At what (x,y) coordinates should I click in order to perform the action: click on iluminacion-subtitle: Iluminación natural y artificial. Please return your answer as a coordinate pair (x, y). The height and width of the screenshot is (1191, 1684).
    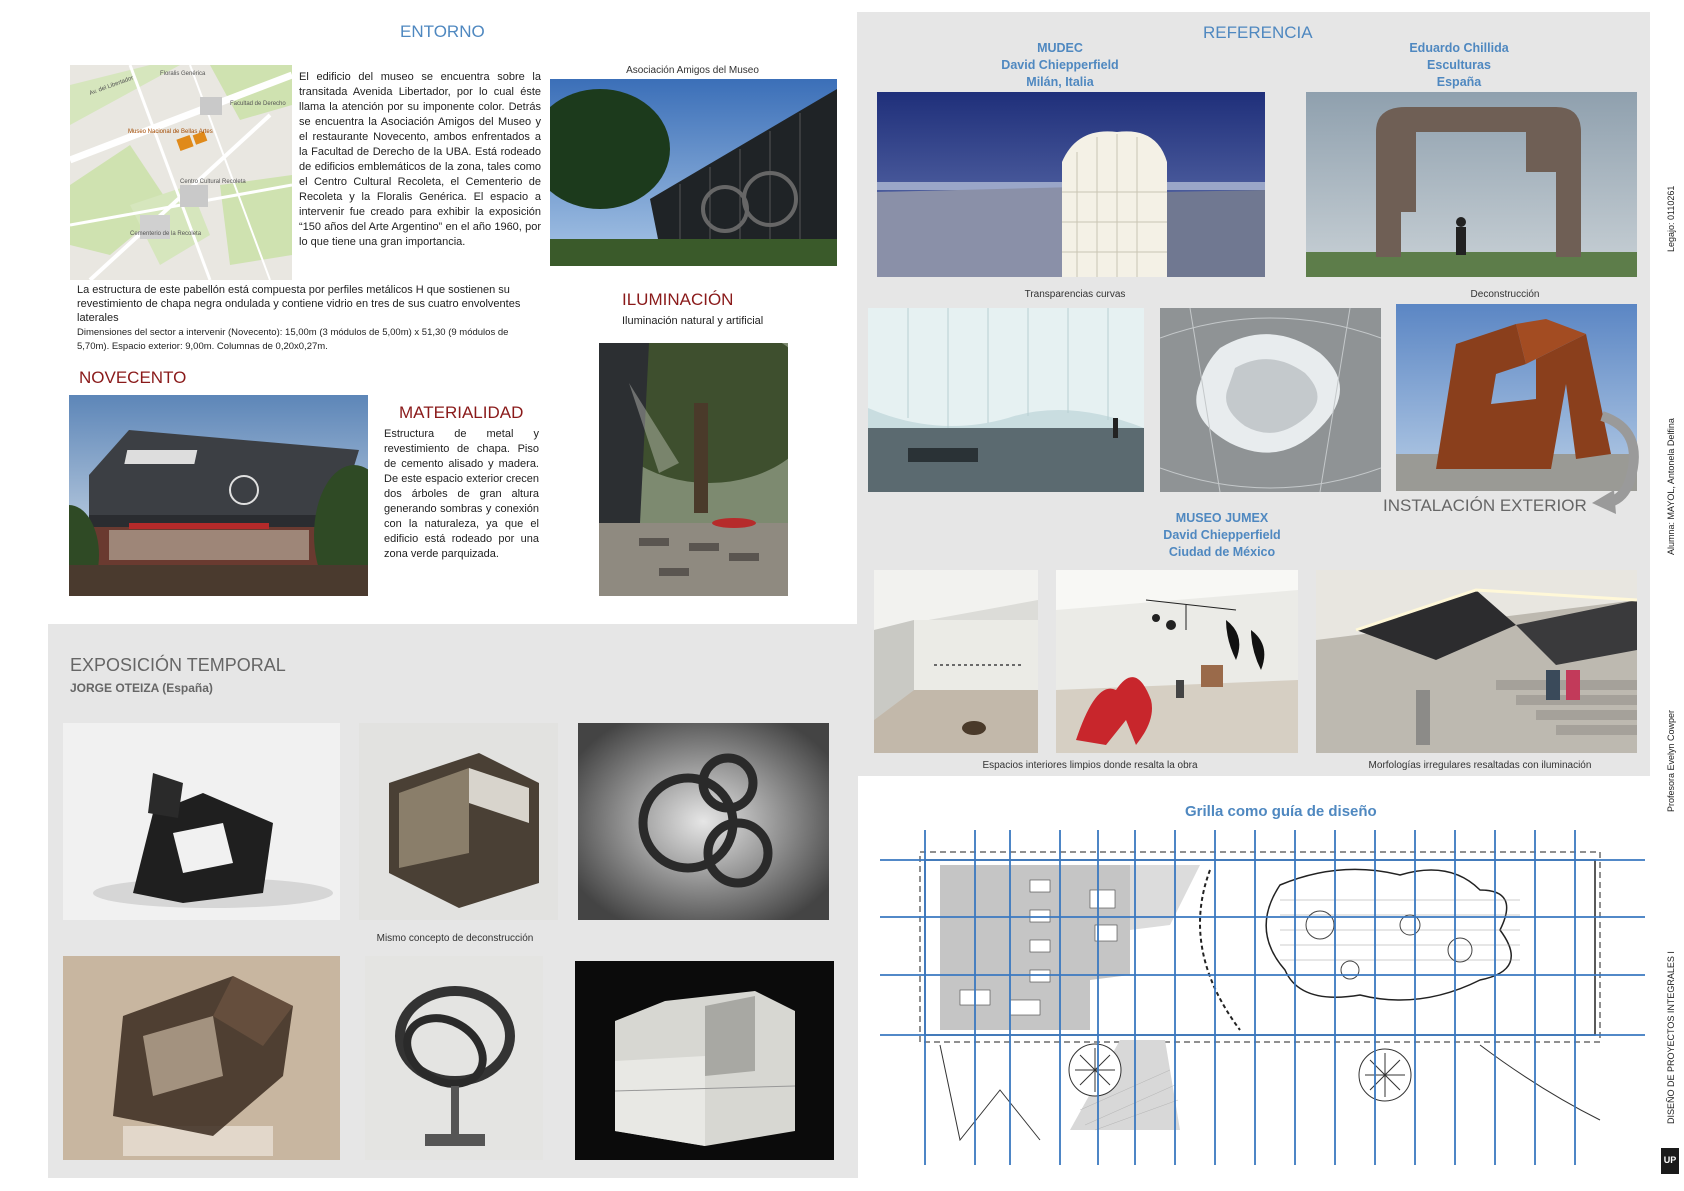
    Looking at the image, I should click on (693, 321).